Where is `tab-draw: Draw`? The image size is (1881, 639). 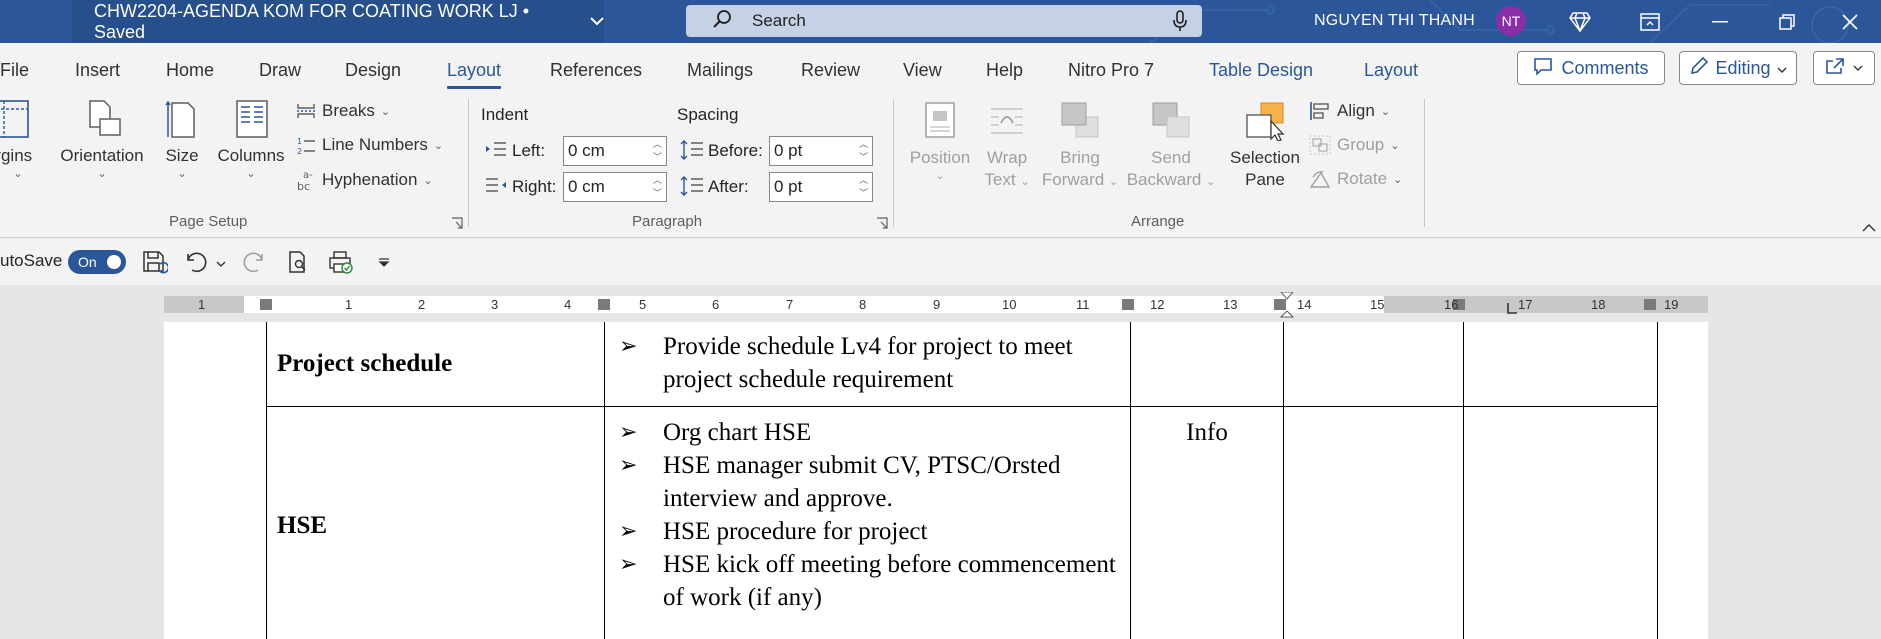
tab-draw: Draw is located at coordinates (280, 70).